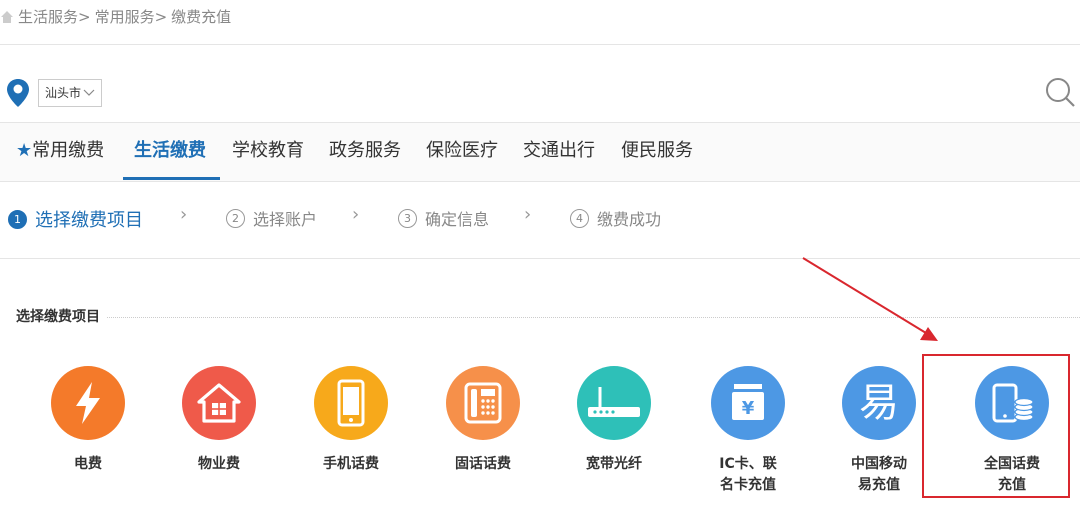  What do you see at coordinates (540, 220) in the screenshot?
I see `progress-steps: 1 选择缴费项目 › 2 选择账户 › 3 确定信息 › 4 缴费成功` at bounding box center [540, 220].